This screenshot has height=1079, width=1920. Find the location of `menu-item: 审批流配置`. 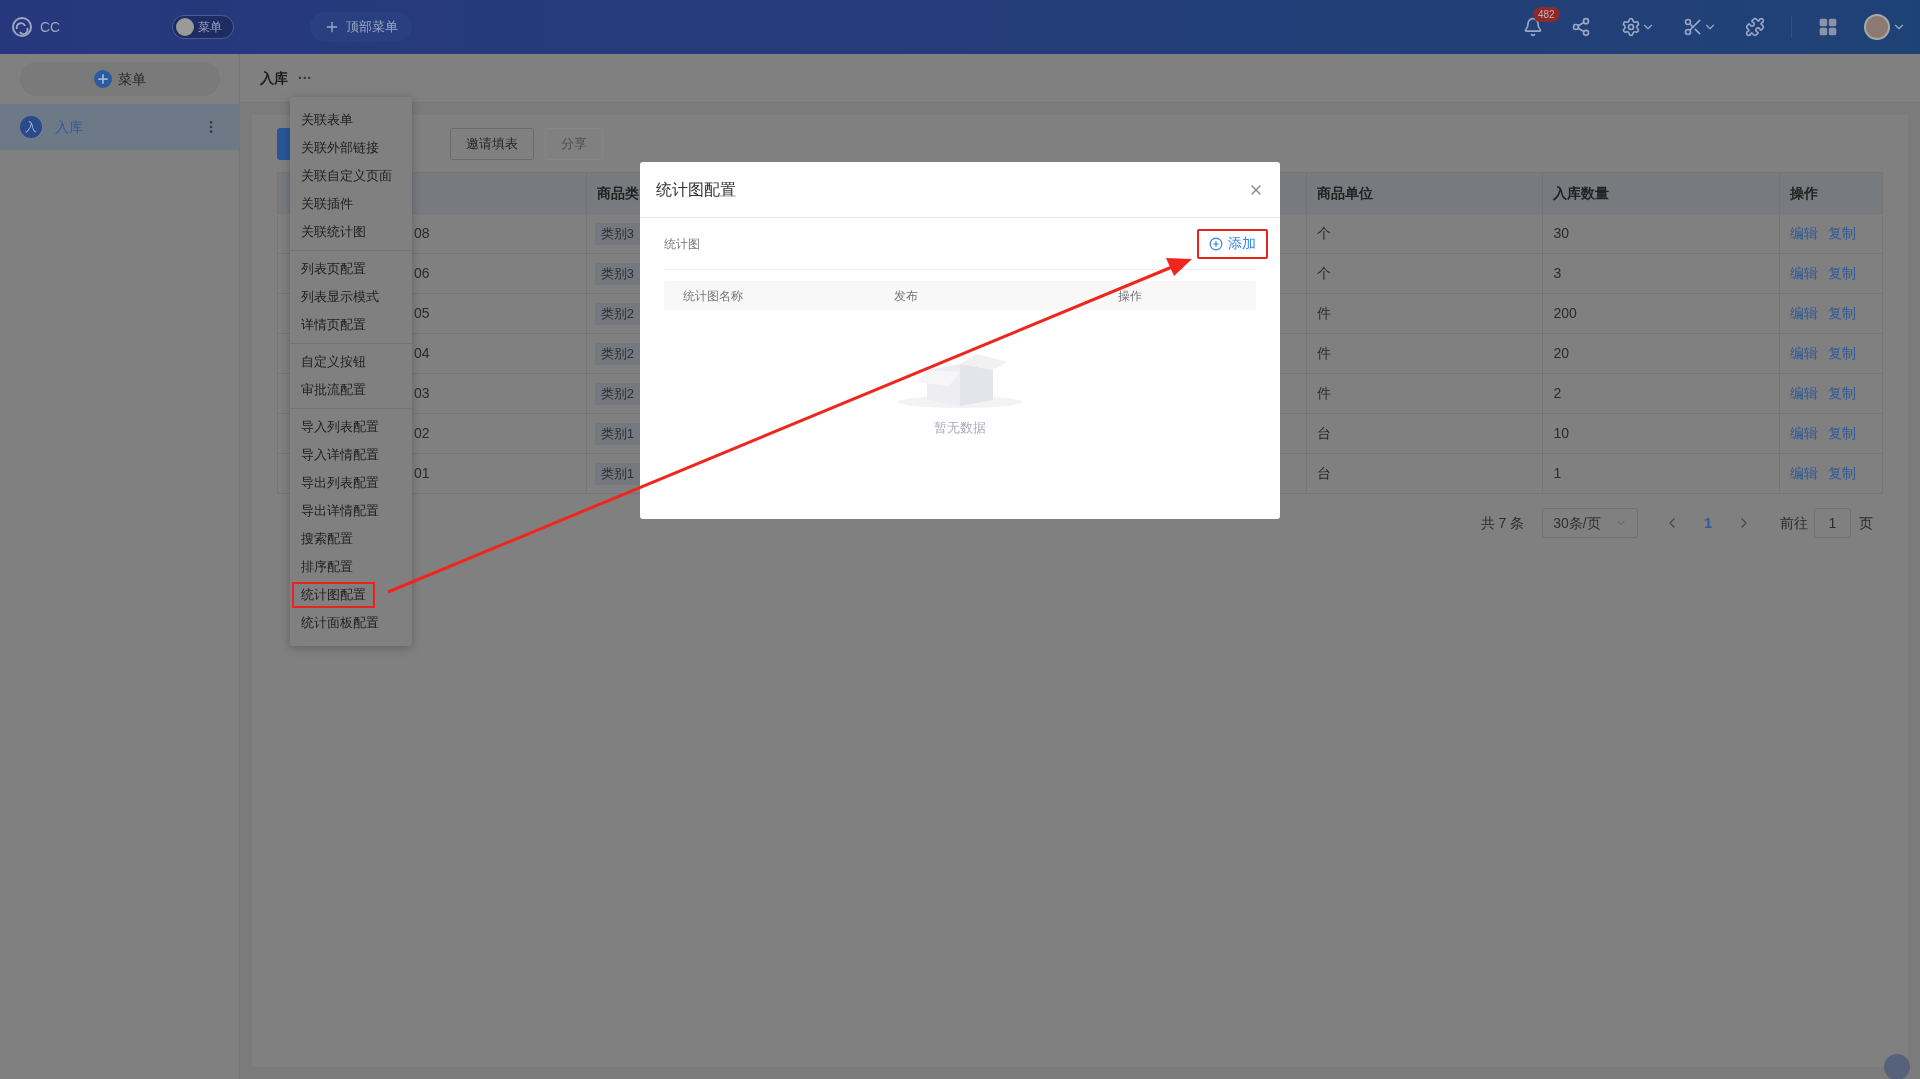

menu-item: 审批流配置 is located at coordinates (333, 390).